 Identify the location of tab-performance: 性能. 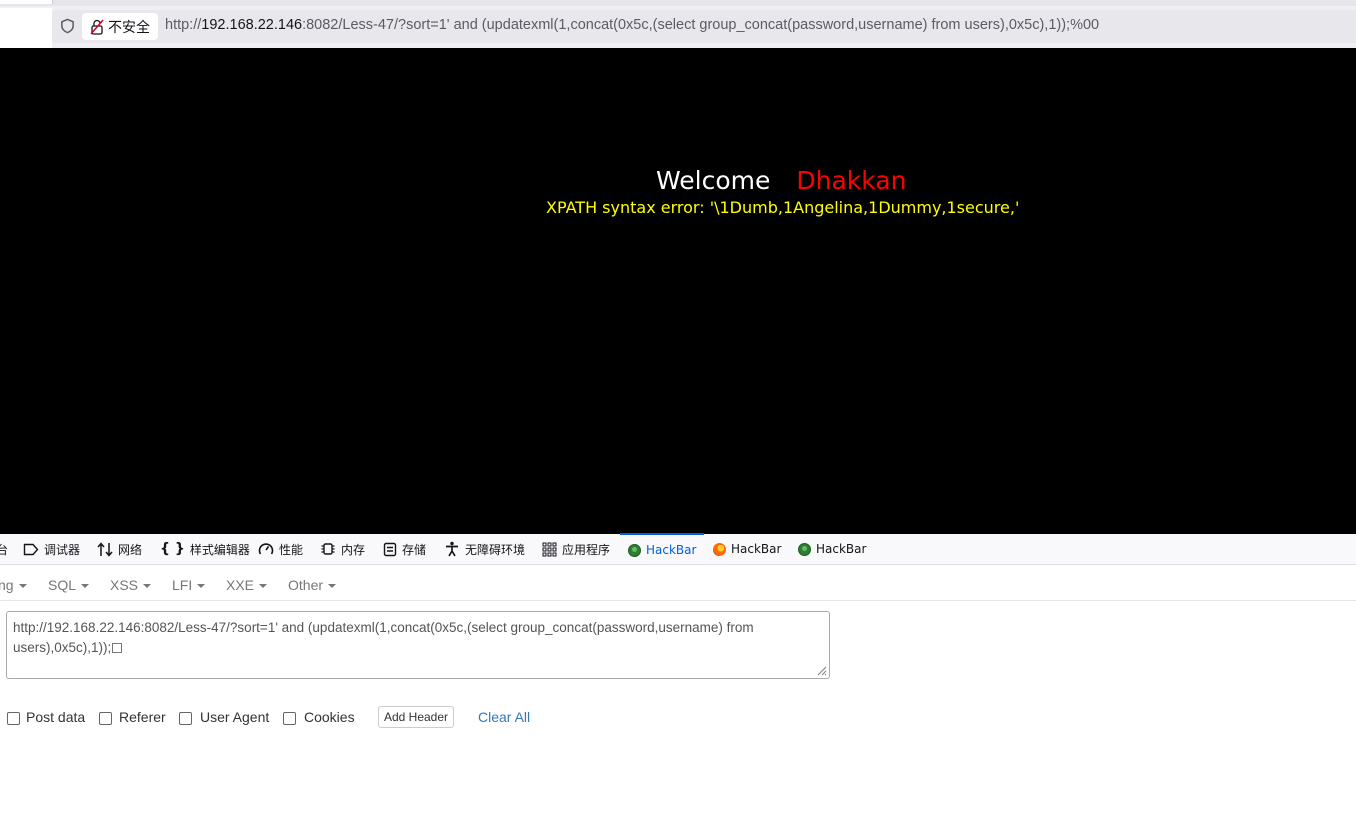
(280, 549).